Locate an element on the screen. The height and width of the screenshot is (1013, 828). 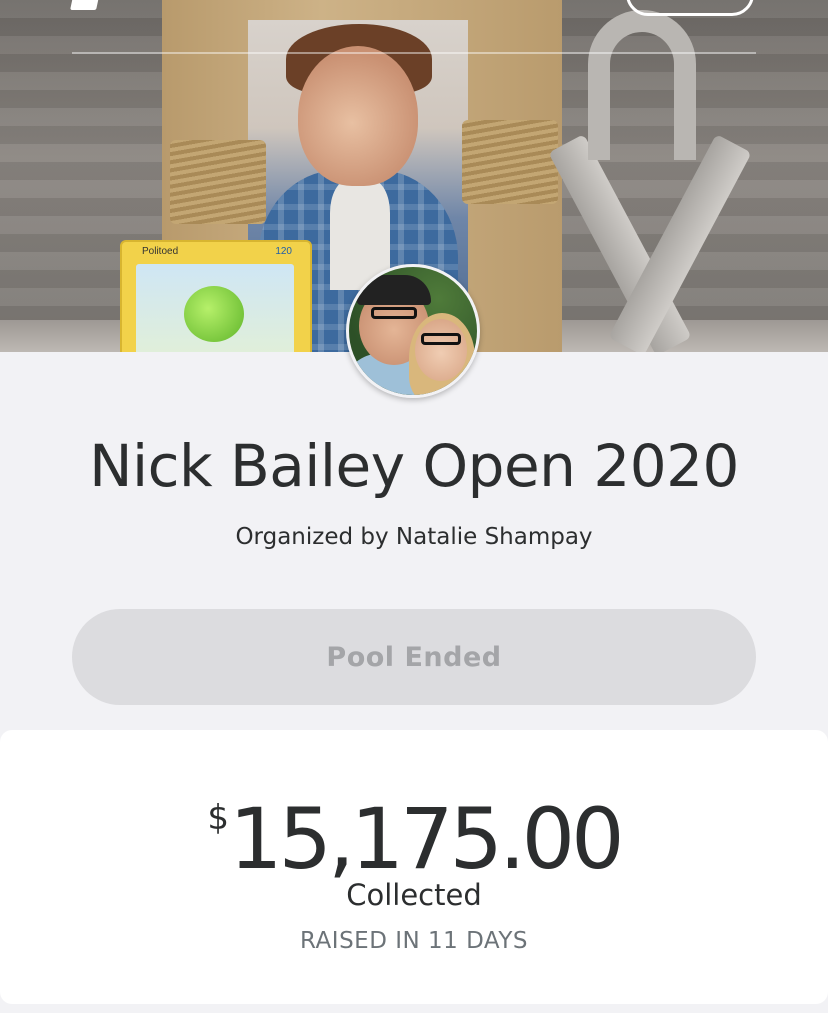
share-button is located at coordinates (690, 8).